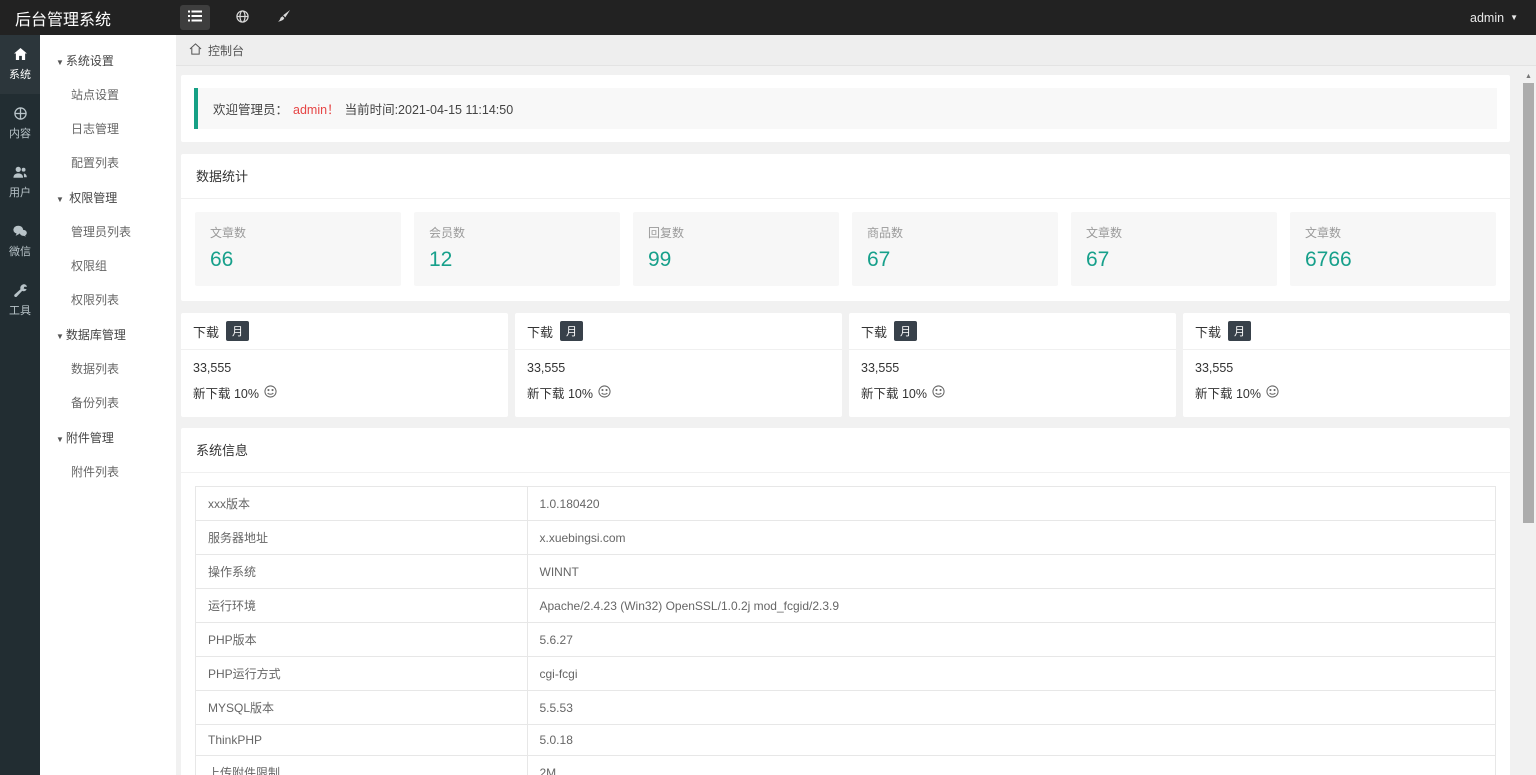 The image size is (1536, 775). Describe the element at coordinates (20, 252) in the screenshot. I see `rail-item-label: 微信` at that location.